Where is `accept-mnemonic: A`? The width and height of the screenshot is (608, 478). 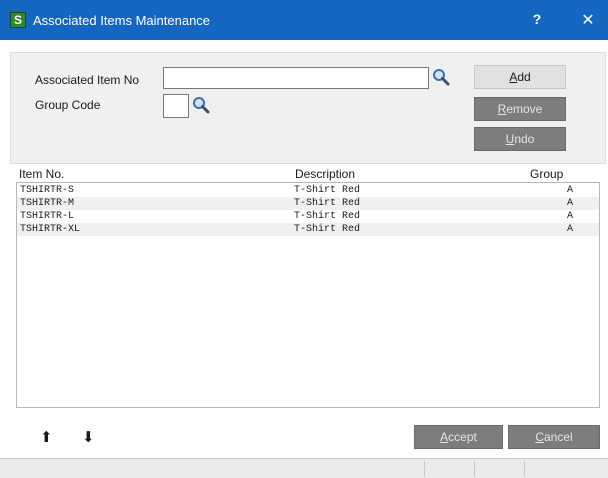 accept-mnemonic: A is located at coordinates (444, 437).